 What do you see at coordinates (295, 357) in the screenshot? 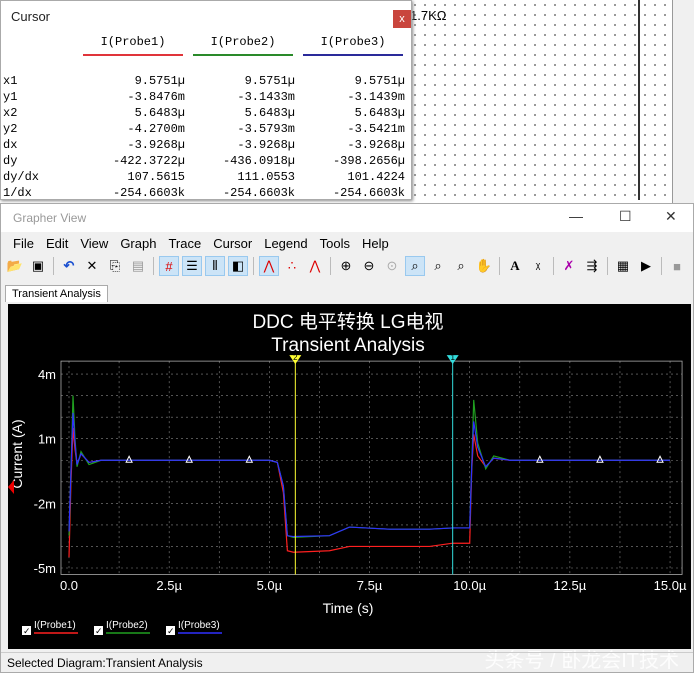
I see `cursor-2-label: 2` at bounding box center [295, 357].